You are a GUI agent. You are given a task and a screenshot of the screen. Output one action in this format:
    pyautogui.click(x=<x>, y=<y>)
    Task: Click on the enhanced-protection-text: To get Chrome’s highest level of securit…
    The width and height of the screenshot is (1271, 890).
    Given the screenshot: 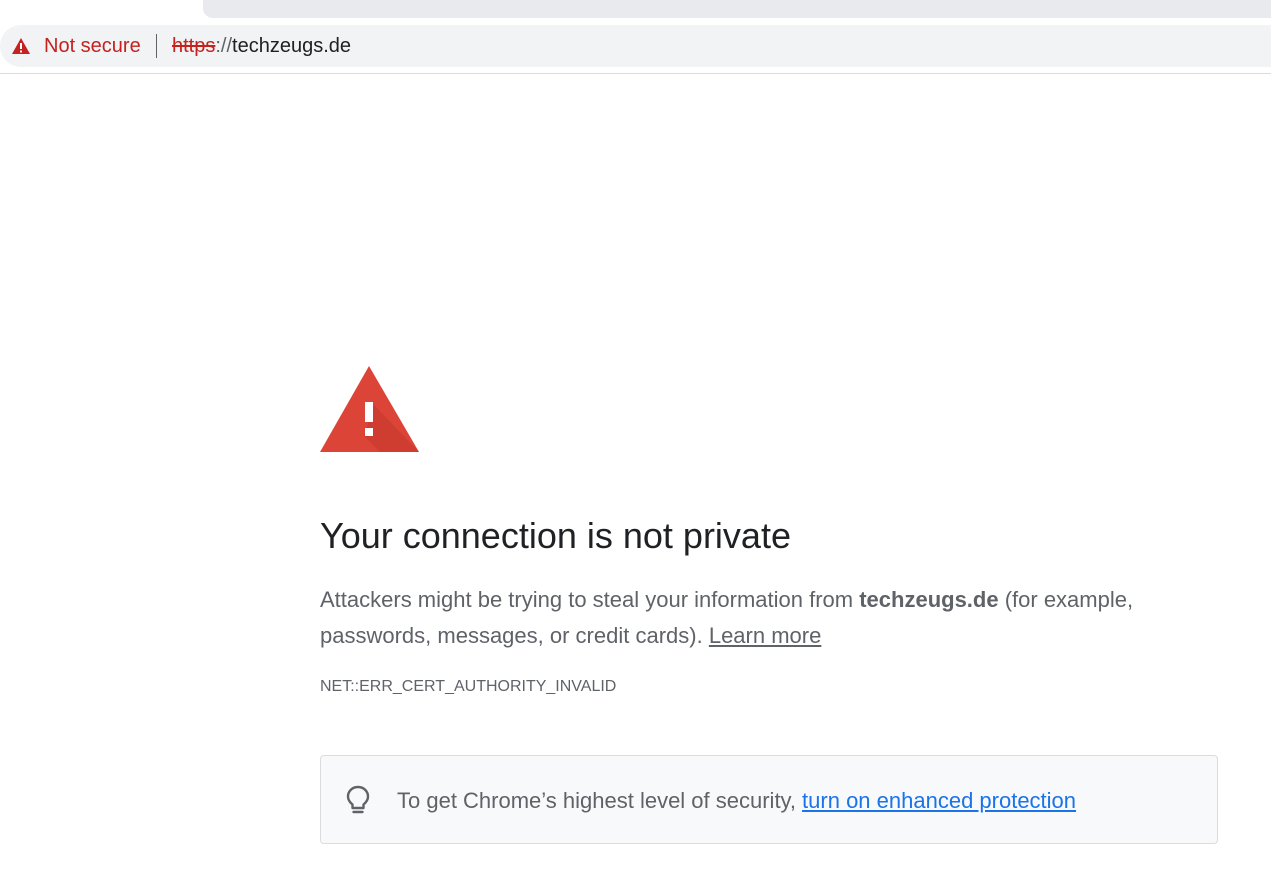 What is the action you would take?
    pyautogui.click(x=736, y=800)
    